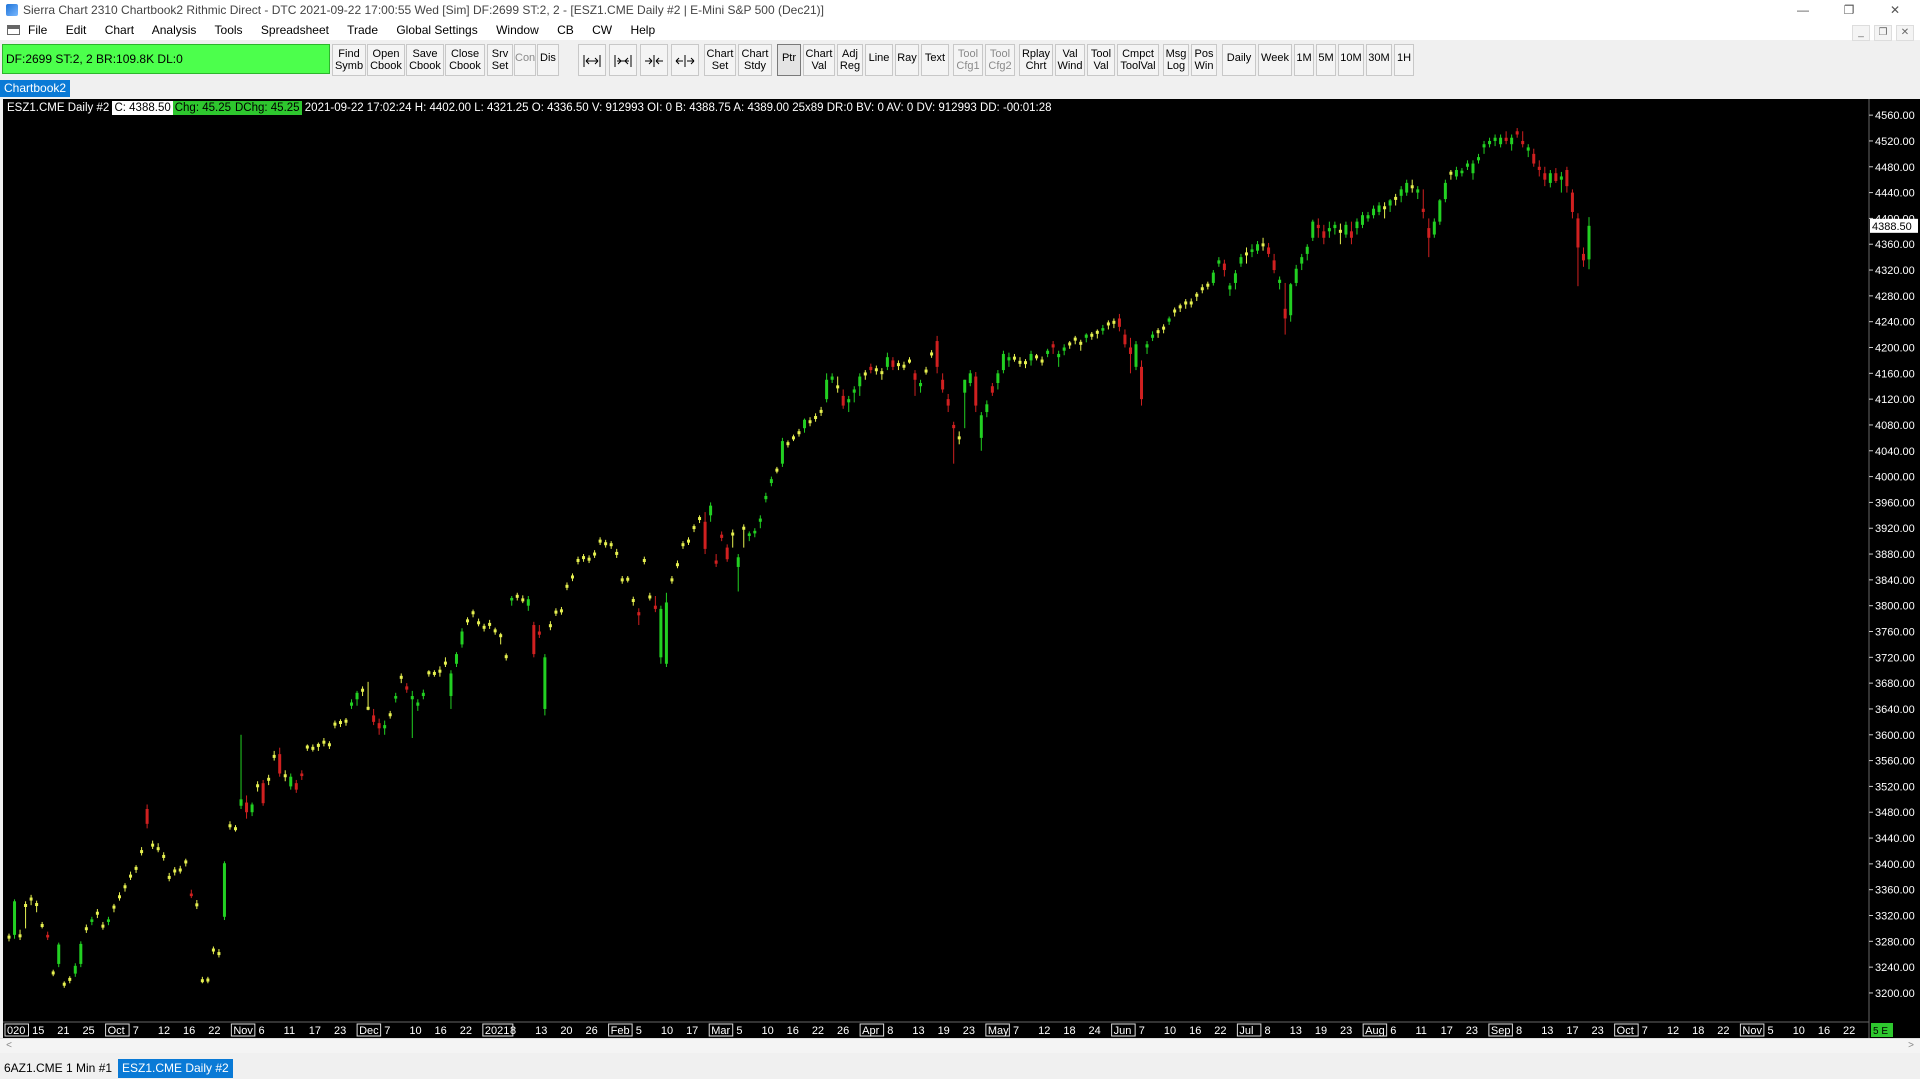 This screenshot has height=1079, width=1920. What do you see at coordinates (13, 30) in the screenshot?
I see `chart-window-icon` at bounding box center [13, 30].